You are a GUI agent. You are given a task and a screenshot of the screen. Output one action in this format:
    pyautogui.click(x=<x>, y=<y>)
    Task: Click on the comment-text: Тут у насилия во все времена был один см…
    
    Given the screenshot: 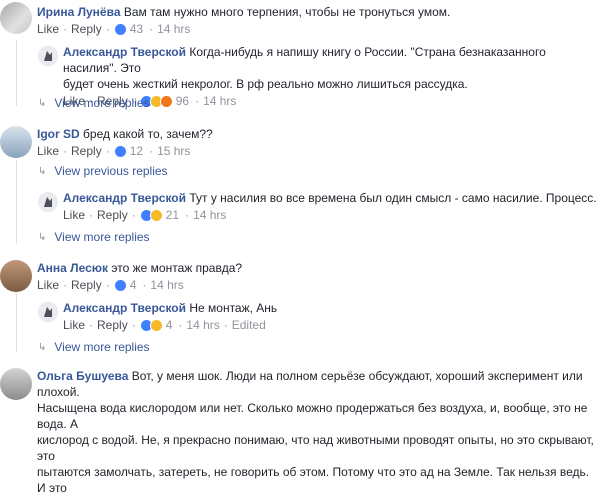 What is the action you would take?
    pyautogui.click(x=393, y=198)
    